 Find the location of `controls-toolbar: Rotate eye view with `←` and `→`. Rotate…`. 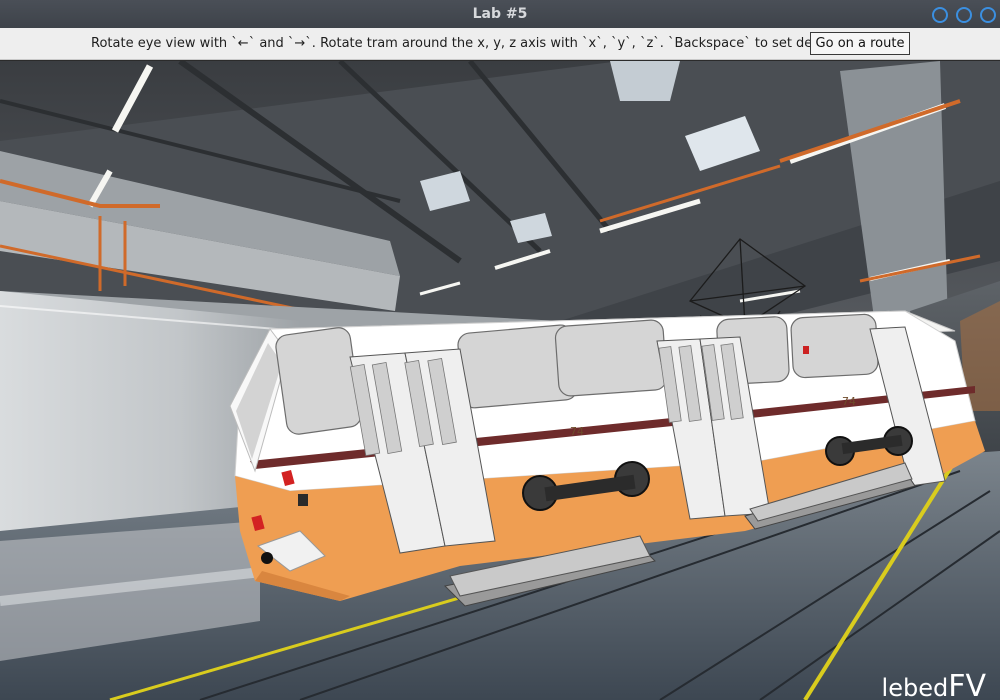

controls-toolbar: Rotate eye view with `←` and `→`. Rotate… is located at coordinates (500, 44).